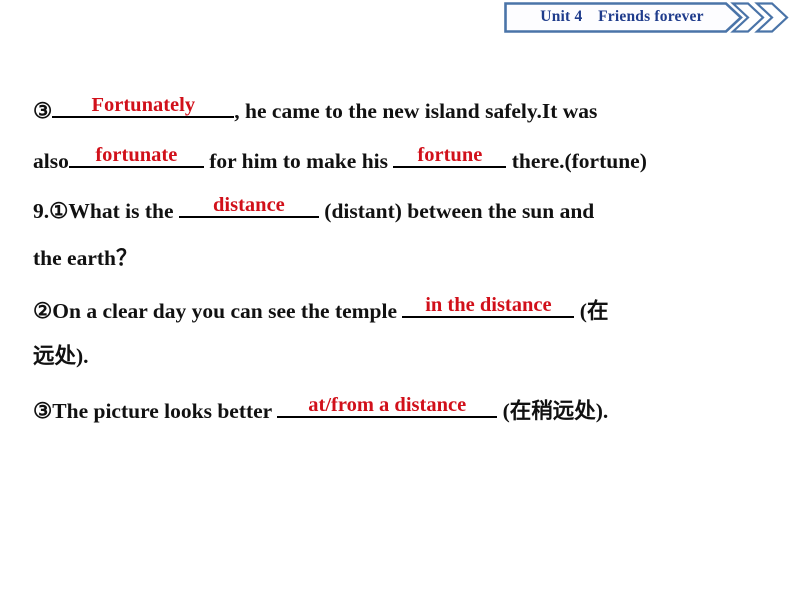  Describe the element at coordinates (218, 311) in the screenshot. I see `sentence-text: ②On a clear day you can see the temple` at that location.